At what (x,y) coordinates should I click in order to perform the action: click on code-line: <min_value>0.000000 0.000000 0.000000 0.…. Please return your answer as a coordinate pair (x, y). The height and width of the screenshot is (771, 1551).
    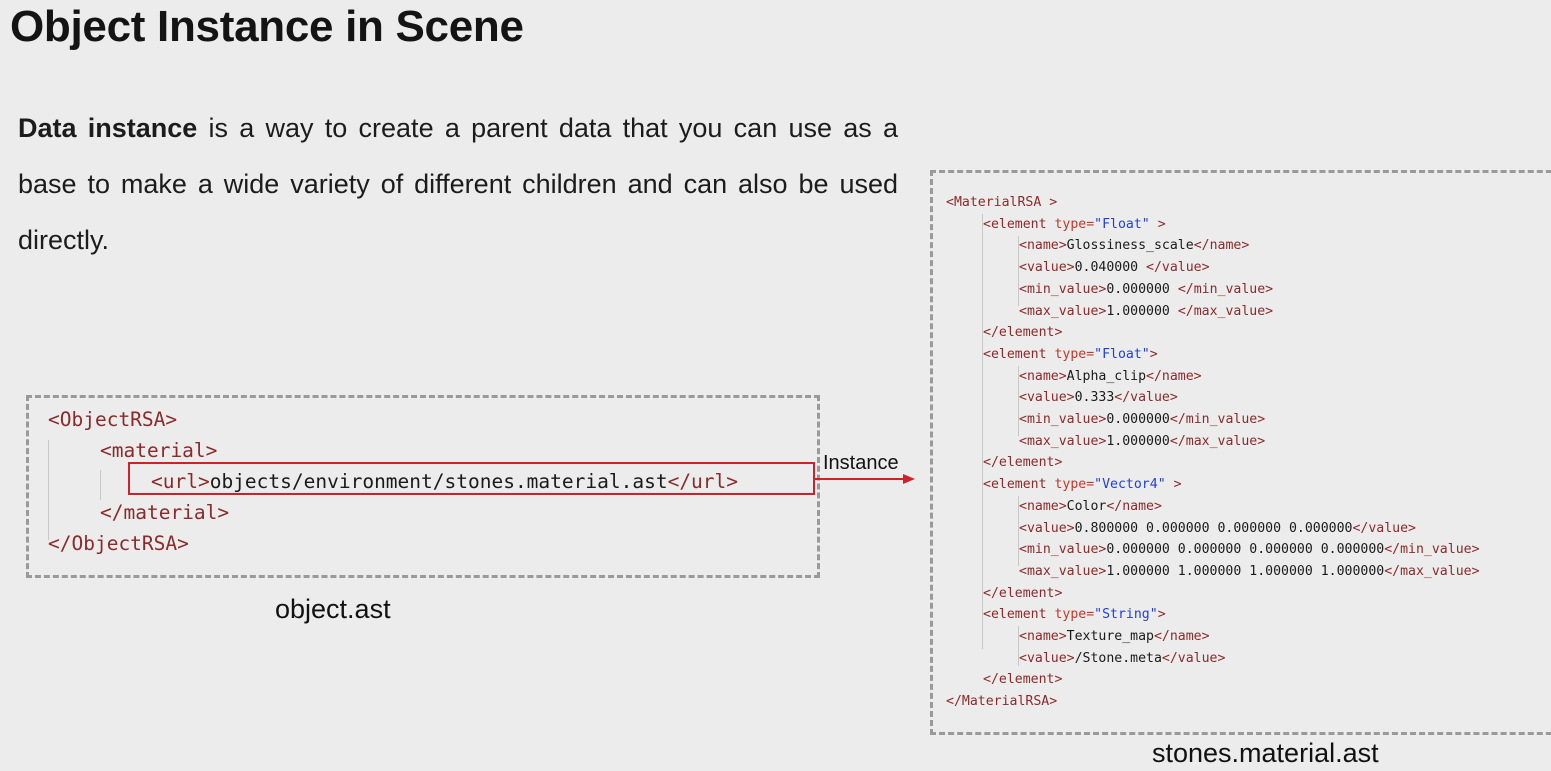
    Looking at the image, I should click on (1249, 550).